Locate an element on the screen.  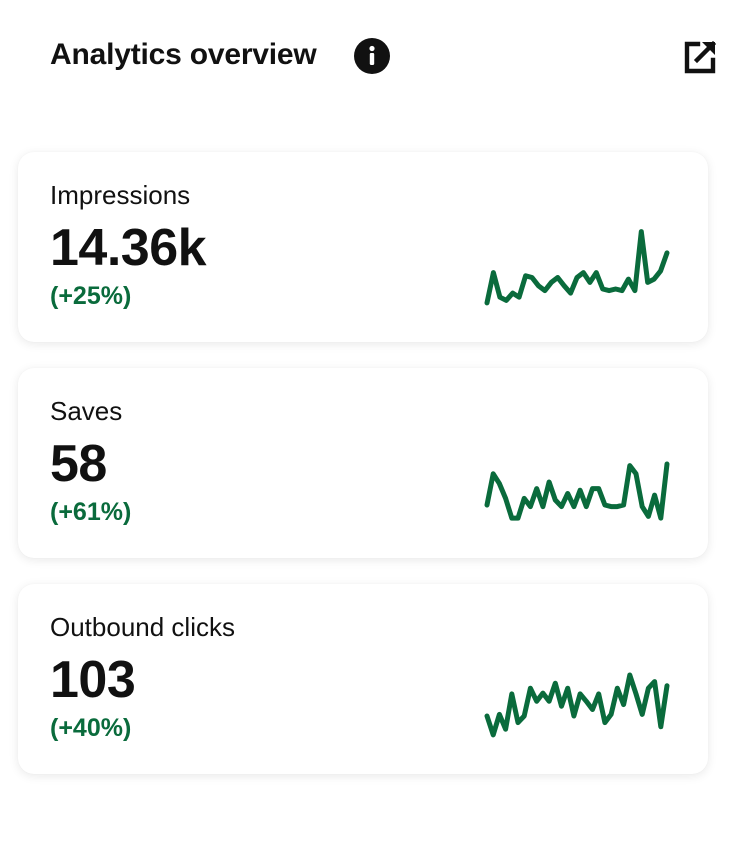
card-value: 58 is located at coordinates (78, 464).